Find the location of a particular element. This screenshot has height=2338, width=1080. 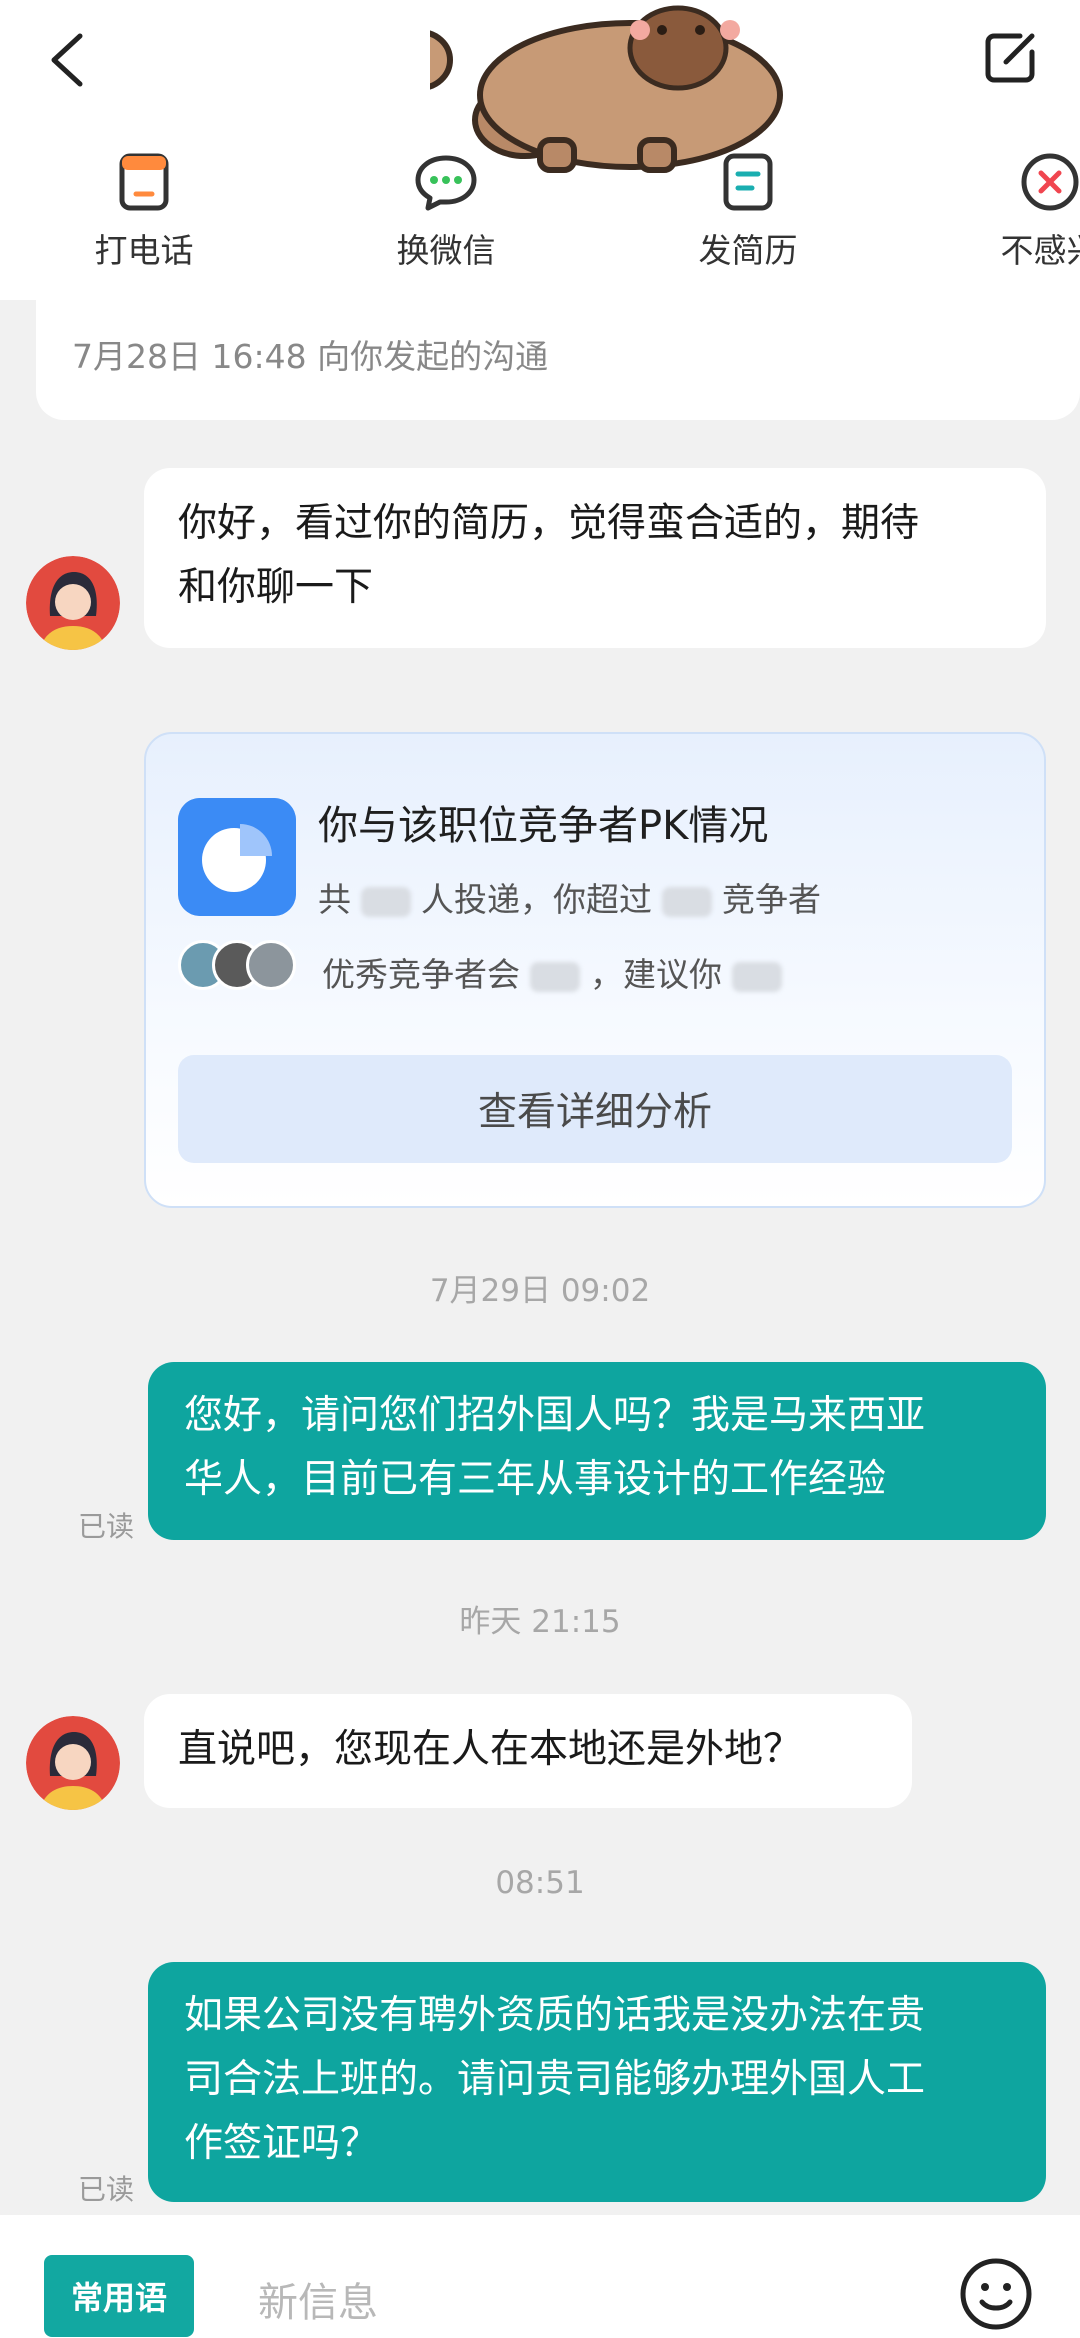

call-action: 打电话 is located at coordinates (144, 211).